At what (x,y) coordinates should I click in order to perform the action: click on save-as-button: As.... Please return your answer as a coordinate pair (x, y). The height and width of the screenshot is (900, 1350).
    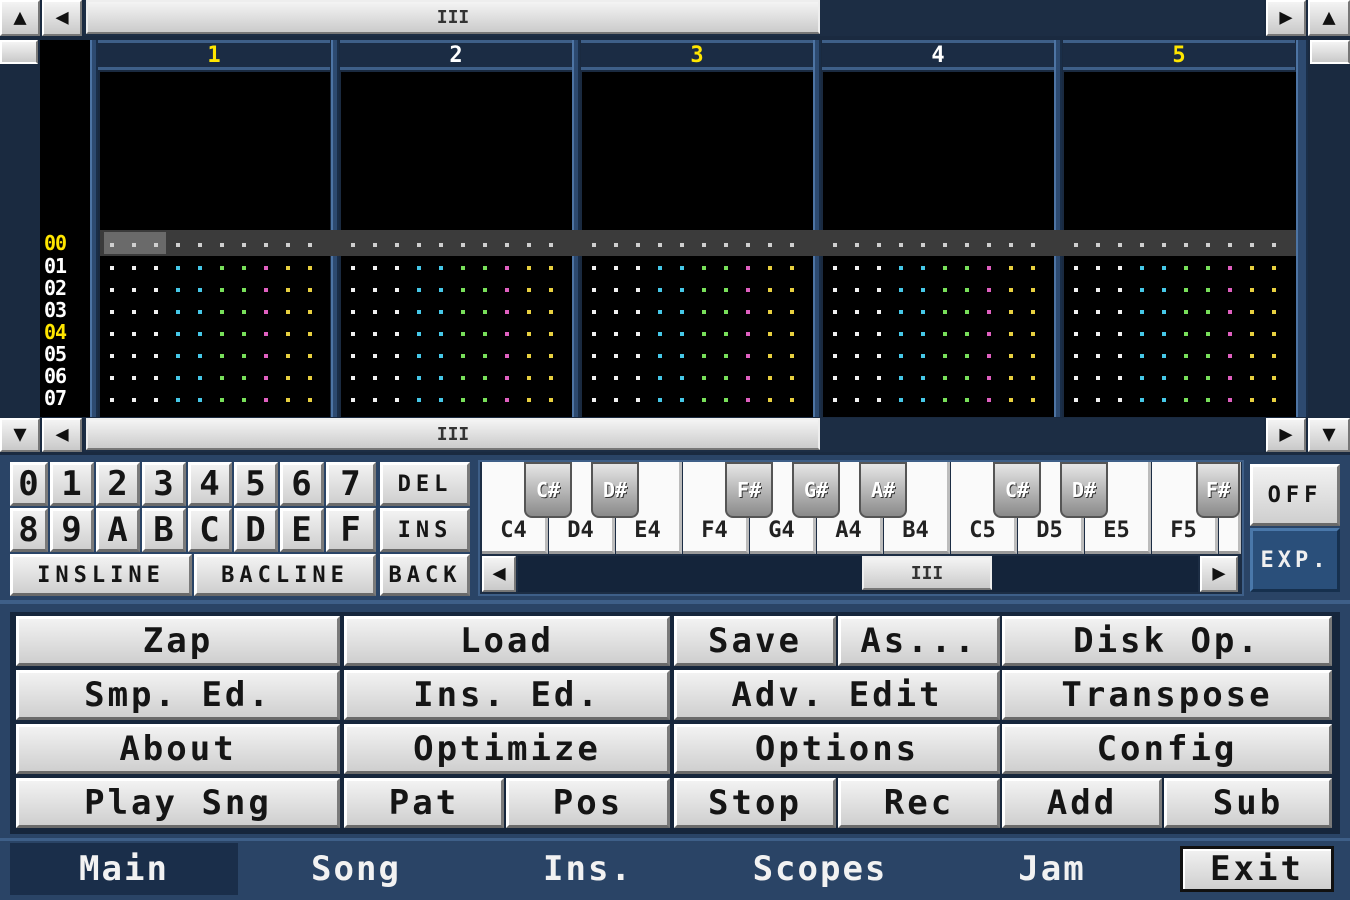
    Looking at the image, I should click on (919, 641).